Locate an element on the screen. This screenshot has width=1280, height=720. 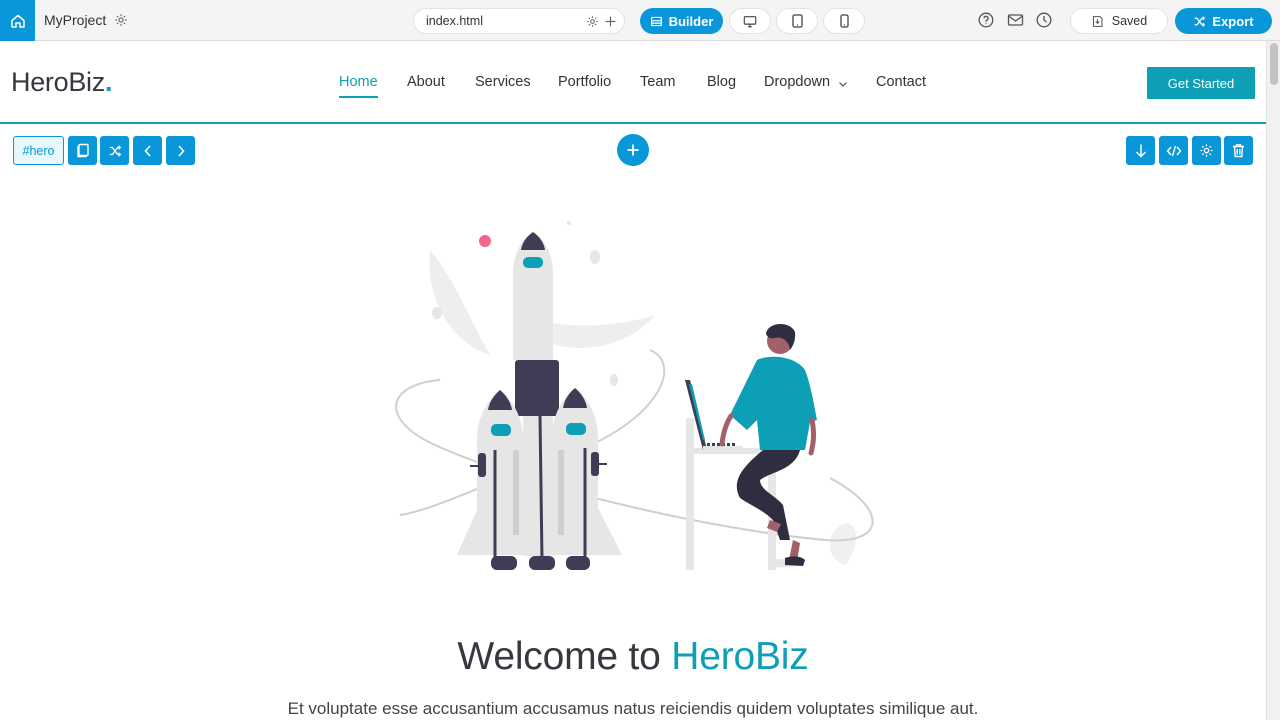
section-id-tag: #hero is located at coordinates (38, 150).